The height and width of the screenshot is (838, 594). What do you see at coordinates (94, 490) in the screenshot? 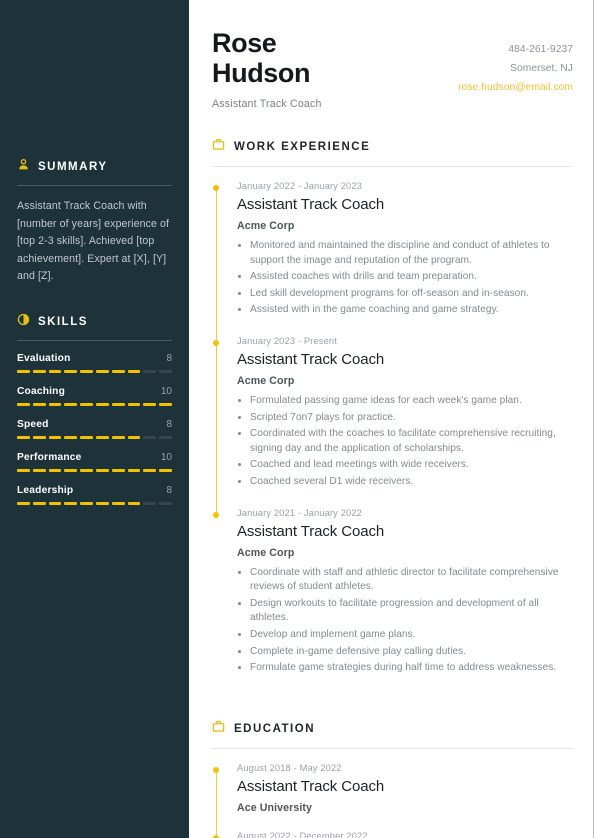
I see `skill-label-row: Leadership 8` at bounding box center [94, 490].